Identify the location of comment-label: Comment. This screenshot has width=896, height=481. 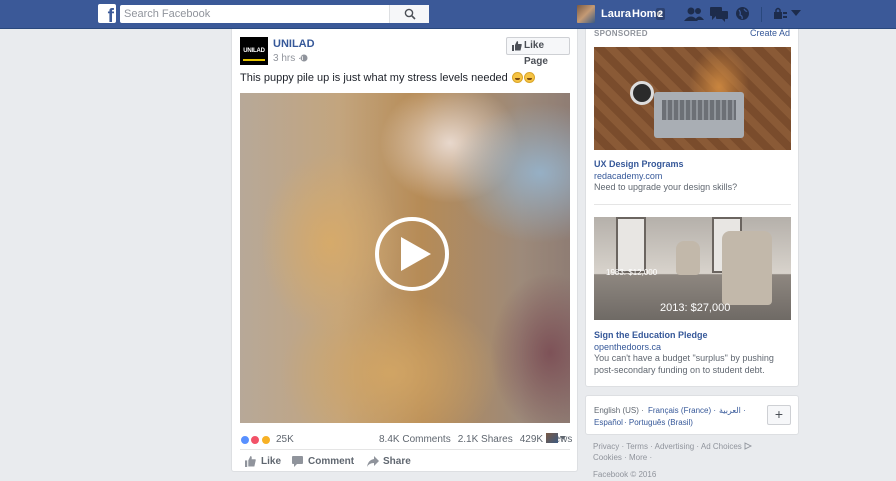
(331, 461).